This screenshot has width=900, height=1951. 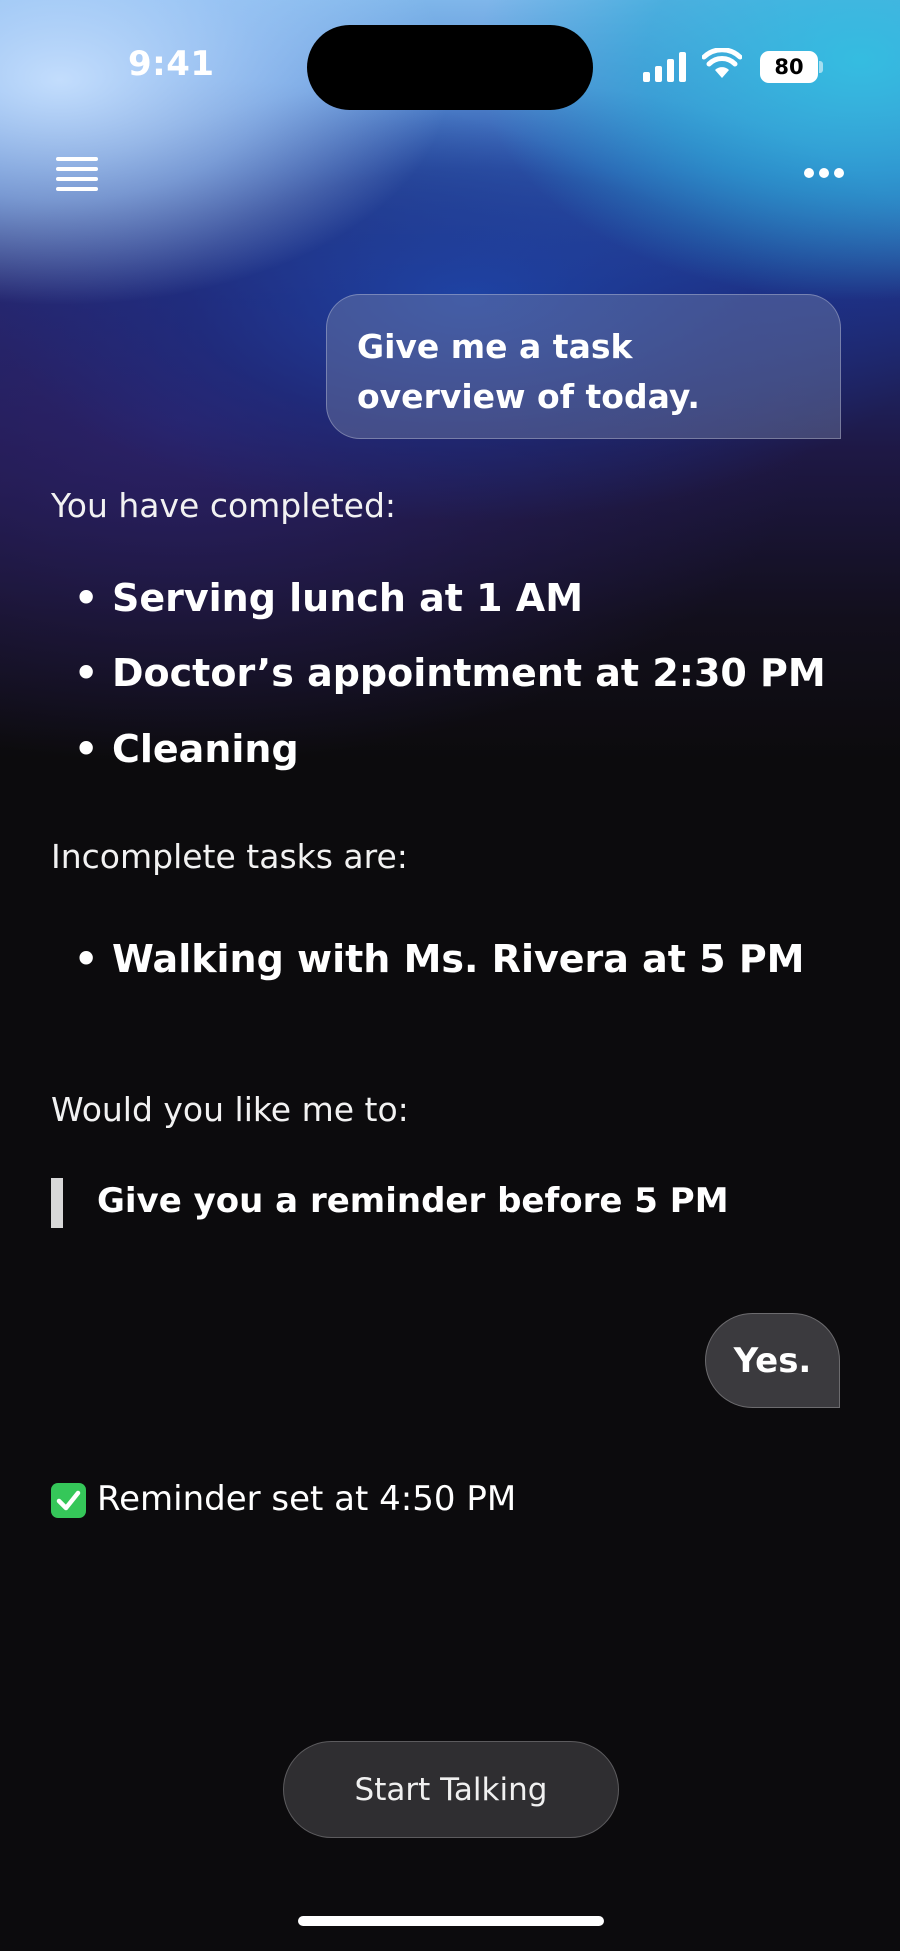 What do you see at coordinates (413, 1201) in the screenshot?
I see `reminder-option: Give you a reminder before 5 PM` at bounding box center [413, 1201].